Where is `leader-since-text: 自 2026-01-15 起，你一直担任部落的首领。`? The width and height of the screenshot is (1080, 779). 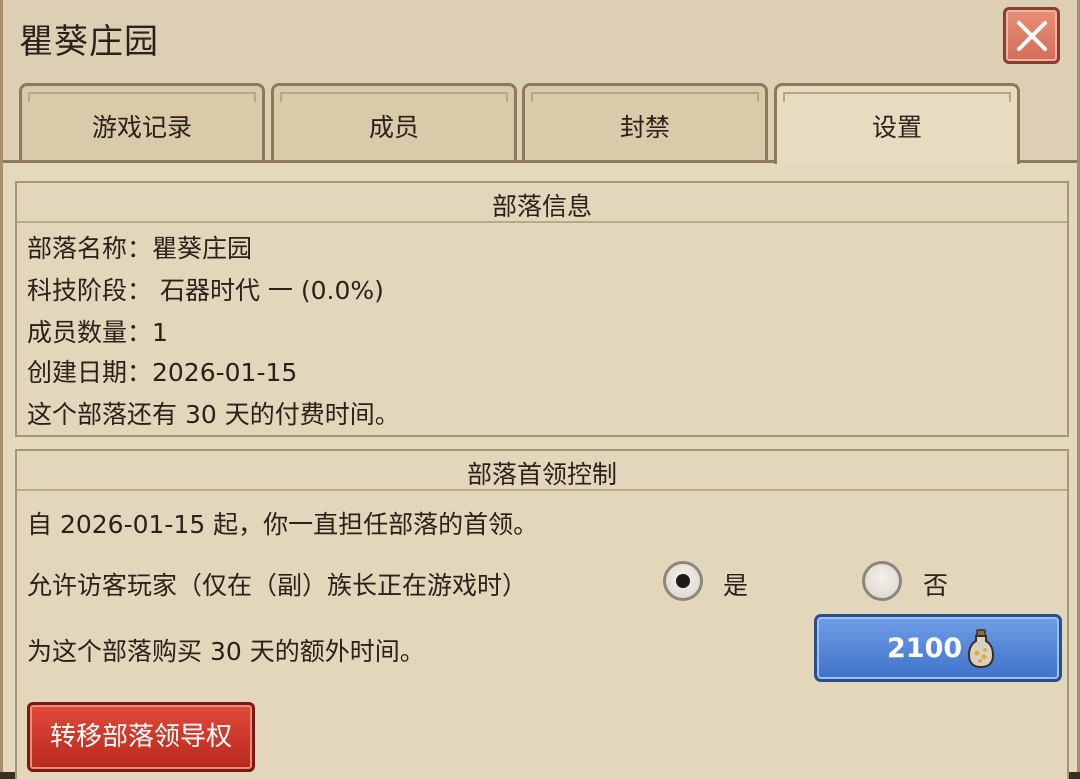 leader-since-text: 自 2026-01-15 起，你一直担任部落的首领。 is located at coordinates (283, 524).